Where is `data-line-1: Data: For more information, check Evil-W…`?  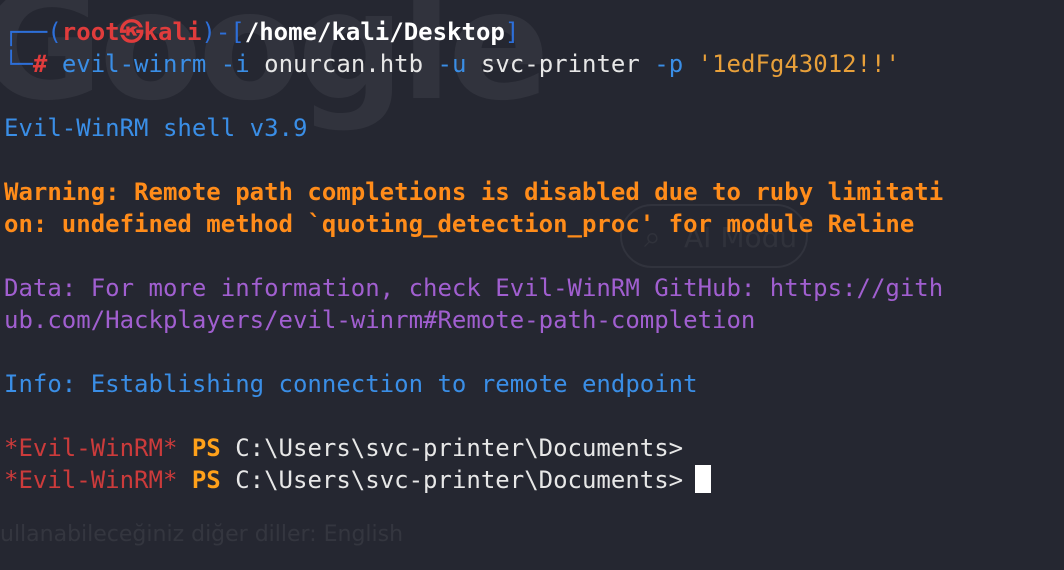 data-line-1: Data: For more information, check Evil-W… is located at coordinates (474, 288).